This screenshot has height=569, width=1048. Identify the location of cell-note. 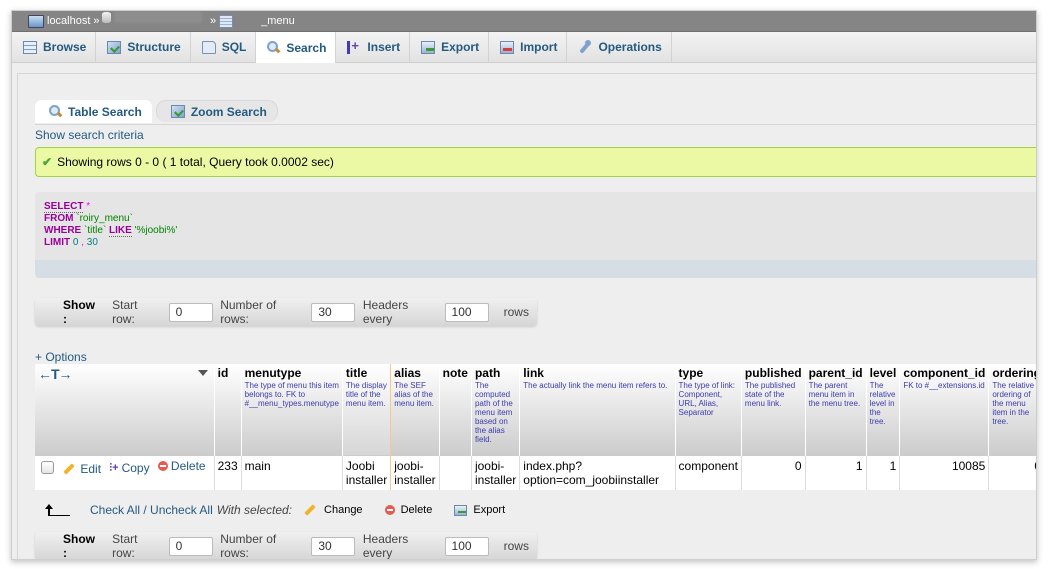
(455, 472).